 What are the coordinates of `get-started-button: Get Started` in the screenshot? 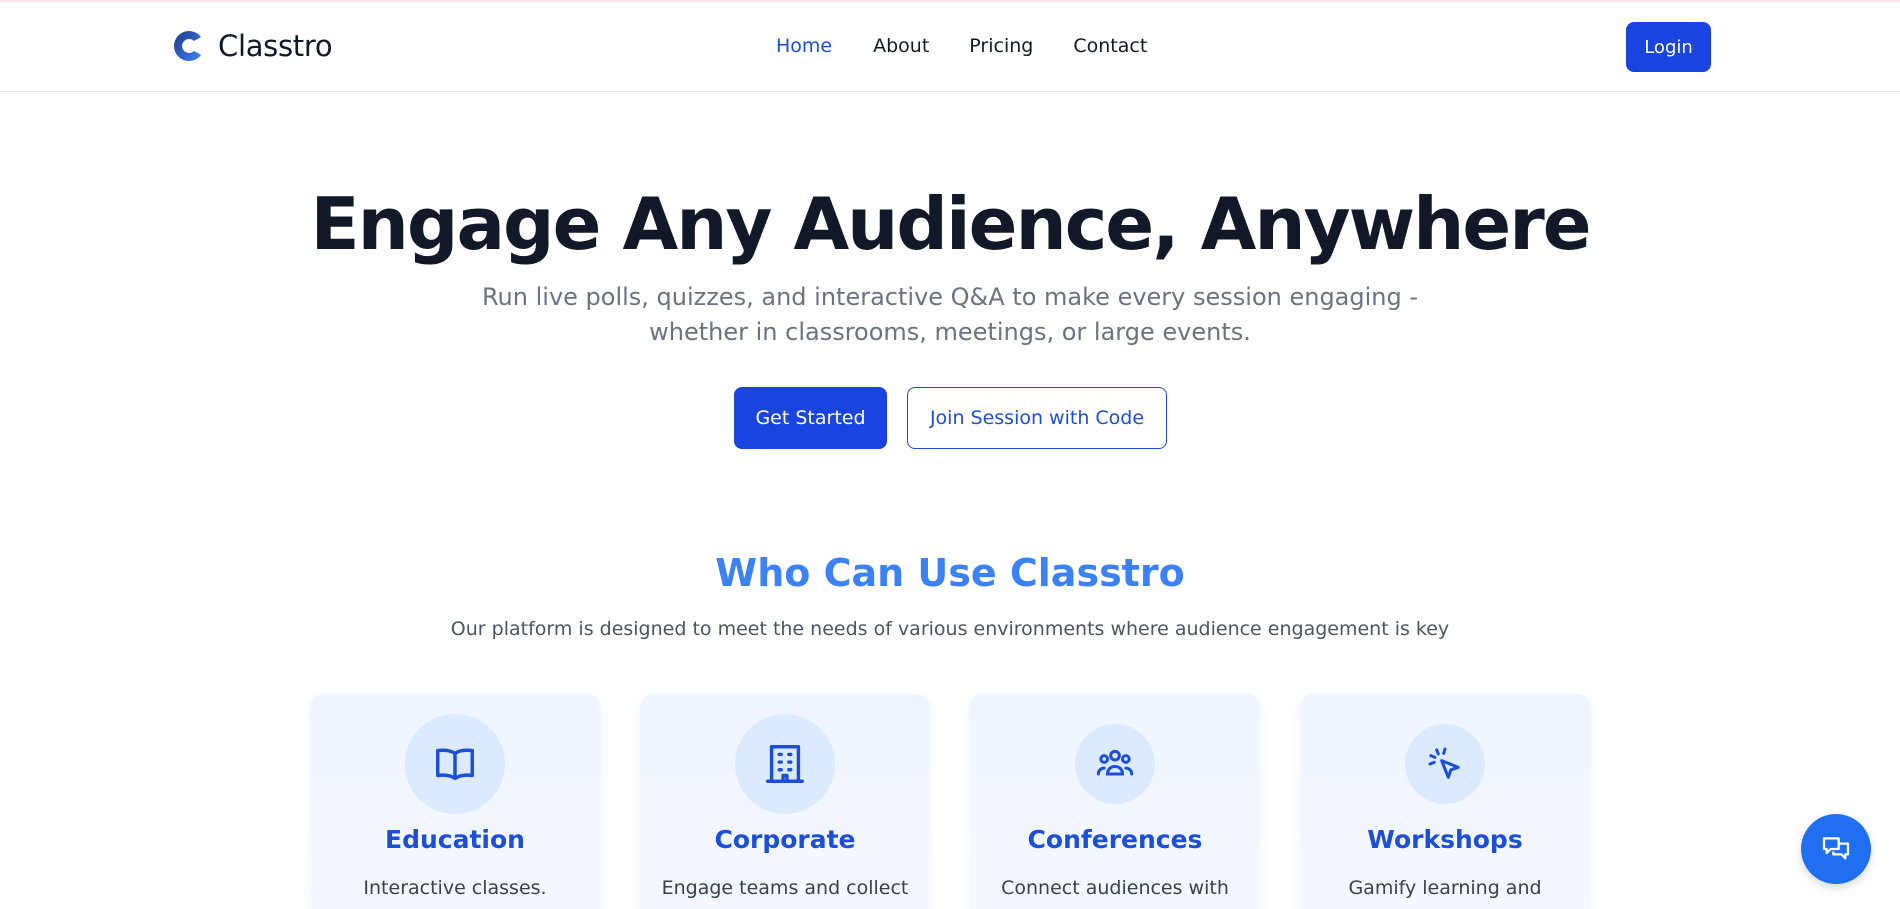 It's located at (810, 418).